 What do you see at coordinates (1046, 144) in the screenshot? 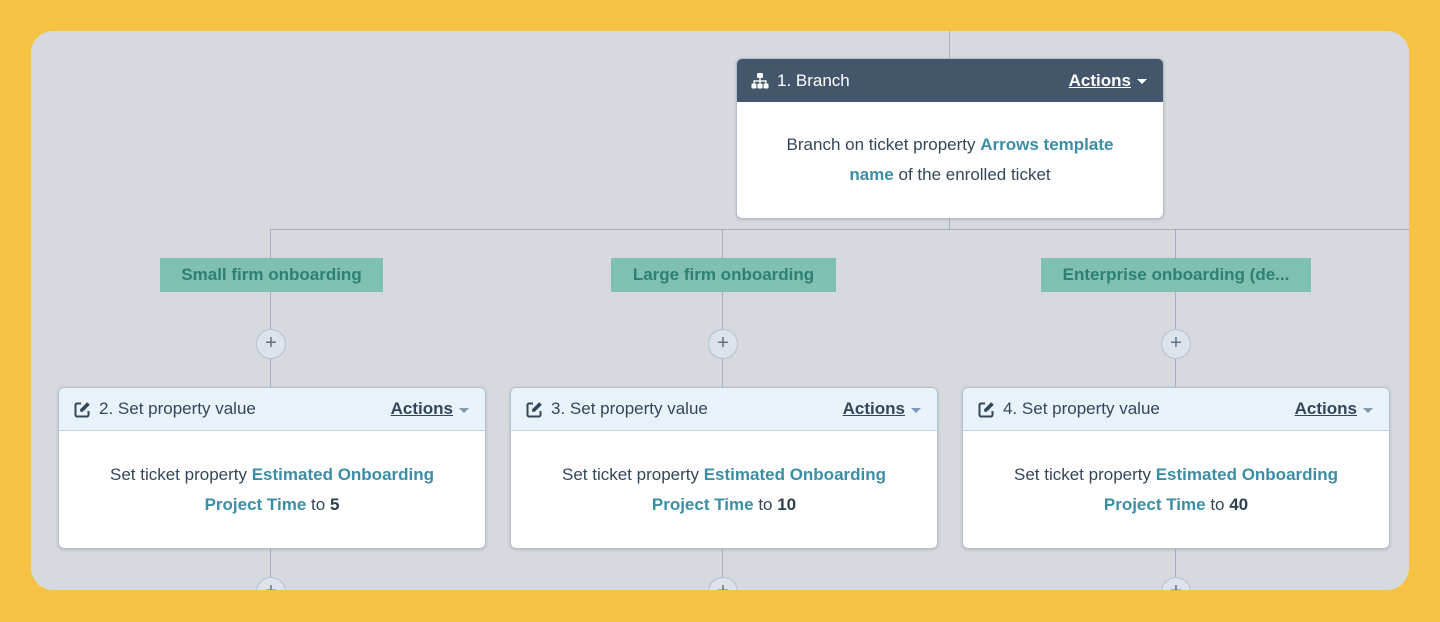
I see `branch-property-link-1: Arrows template` at bounding box center [1046, 144].